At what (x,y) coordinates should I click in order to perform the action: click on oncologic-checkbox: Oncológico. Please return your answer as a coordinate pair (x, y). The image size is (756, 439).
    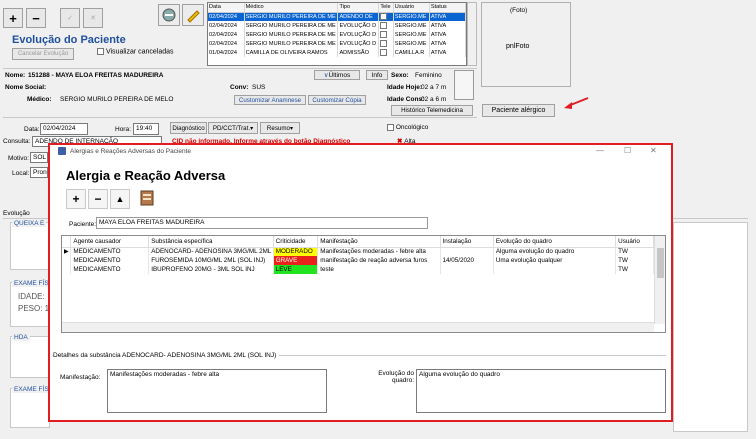
    Looking at the image, I should click on (407, 127).